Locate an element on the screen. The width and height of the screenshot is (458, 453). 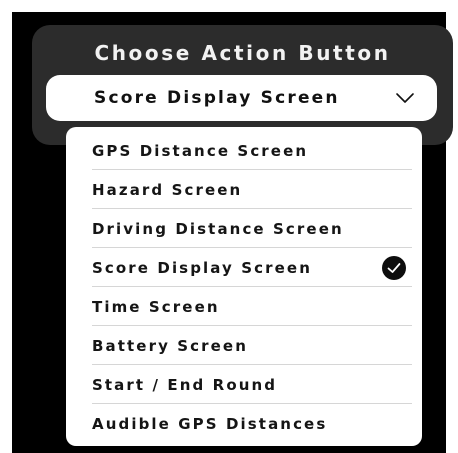
menu-item-label: Battery Screen is located at coordinates (170, 346).